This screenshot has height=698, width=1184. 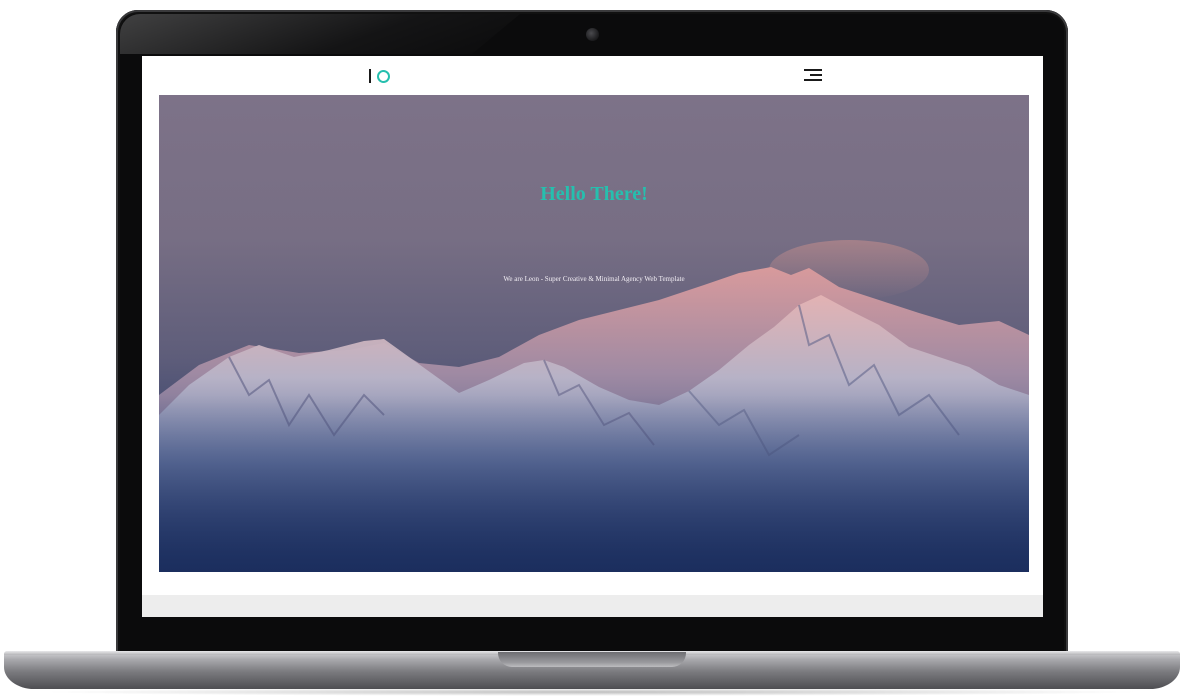 I want to click on hero-title: Hello There!, so click(x=594, y=194).